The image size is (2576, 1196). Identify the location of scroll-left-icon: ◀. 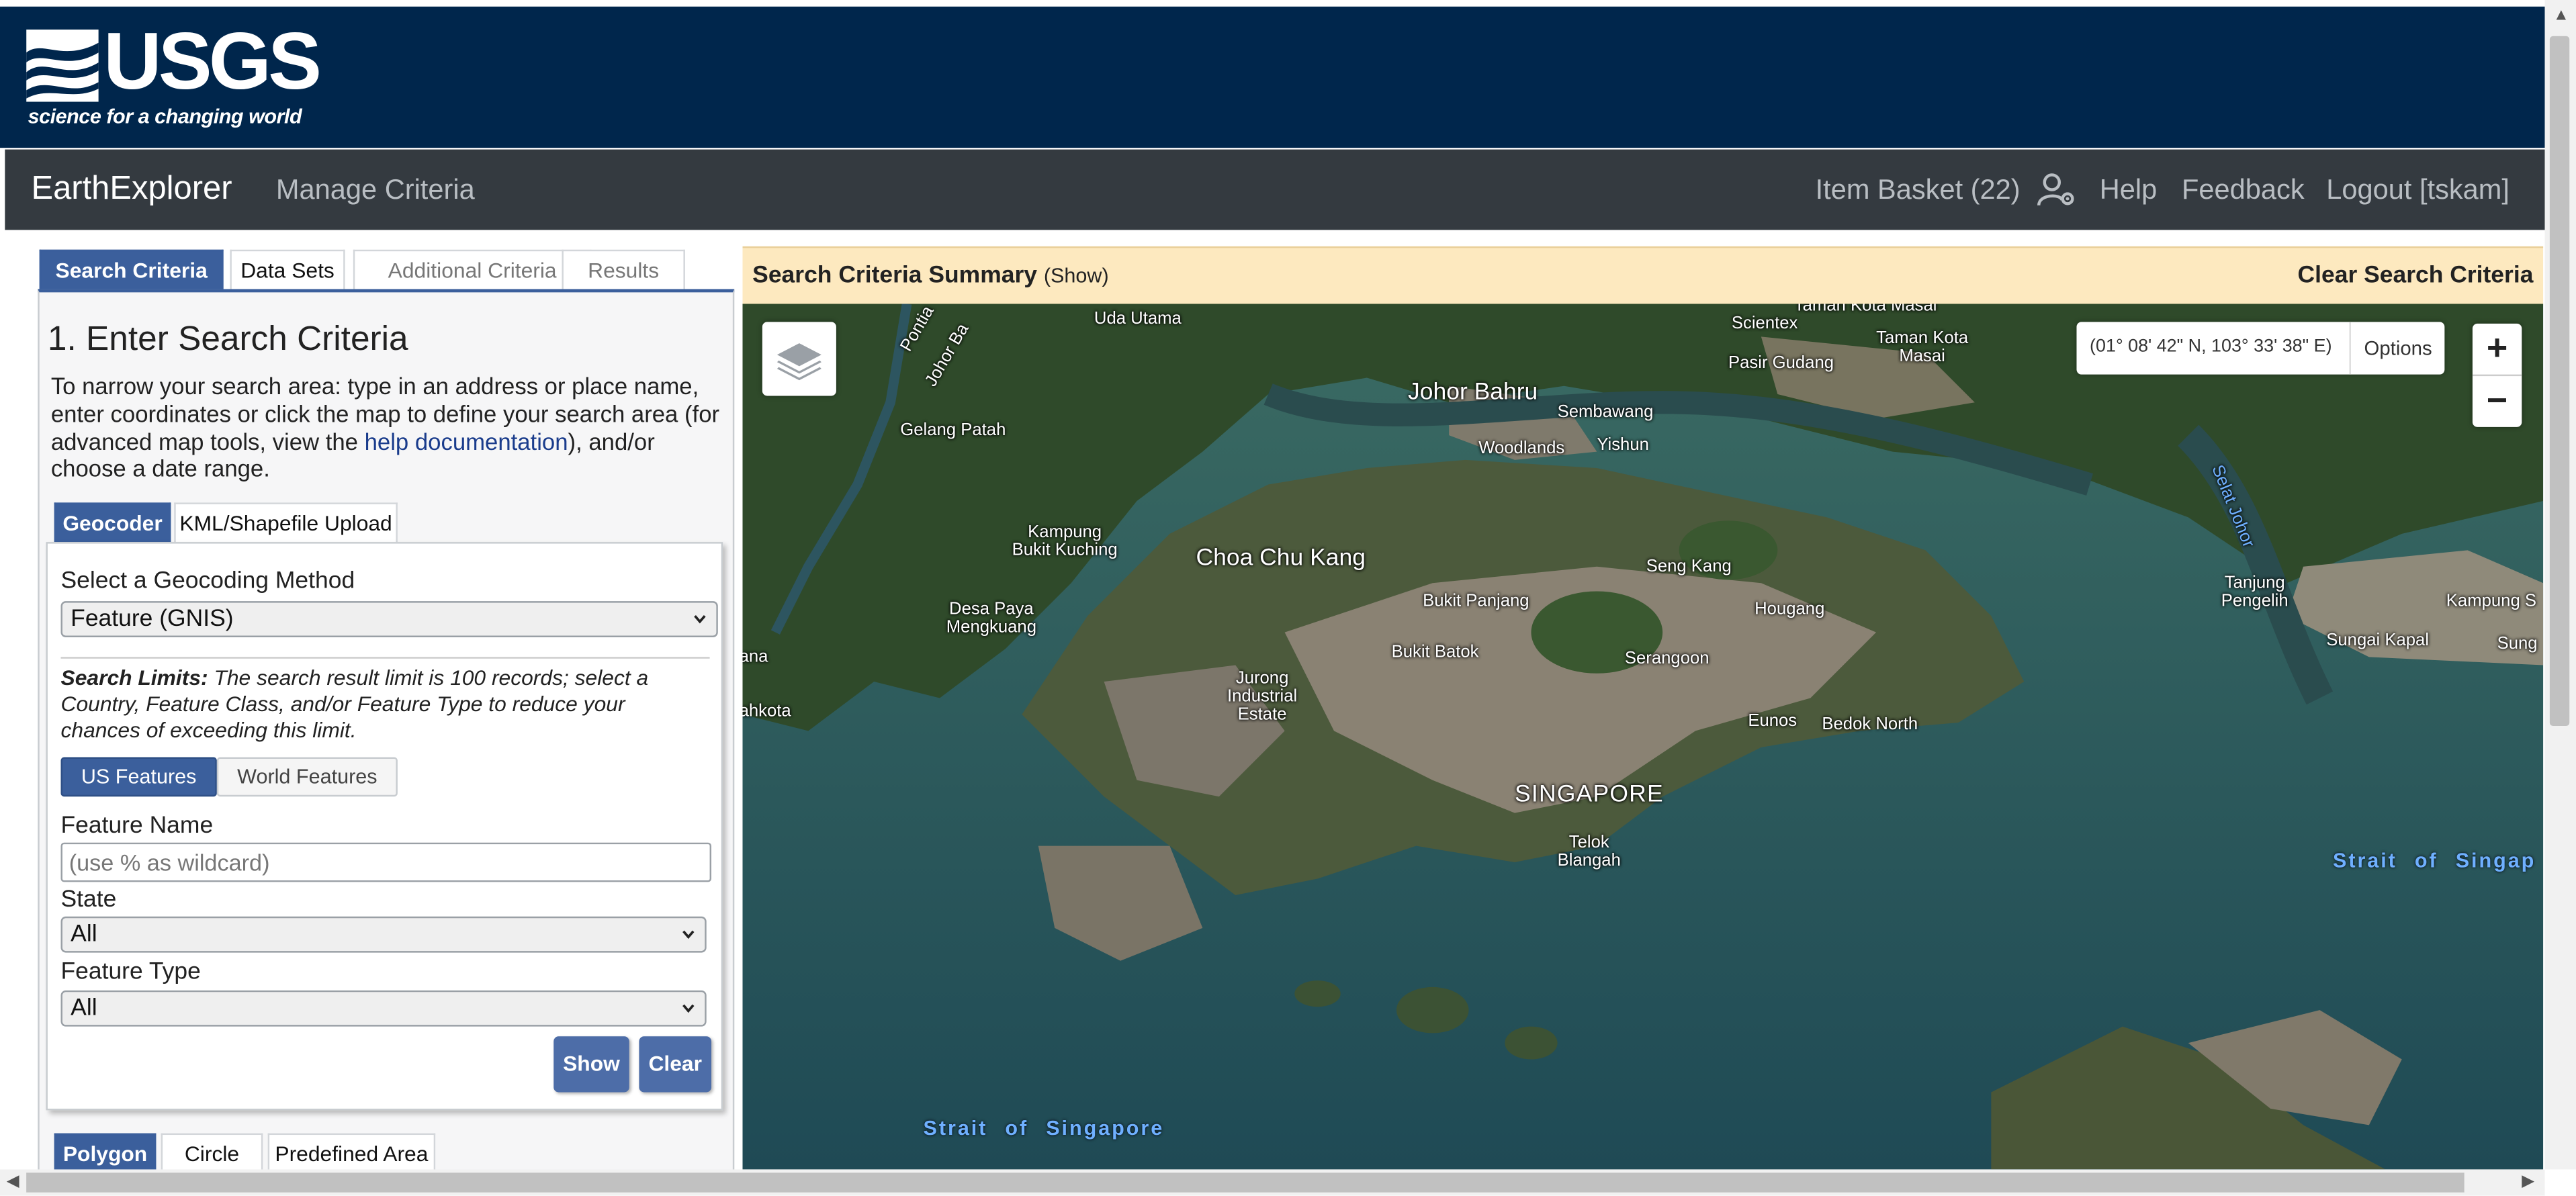
(13, 1181).